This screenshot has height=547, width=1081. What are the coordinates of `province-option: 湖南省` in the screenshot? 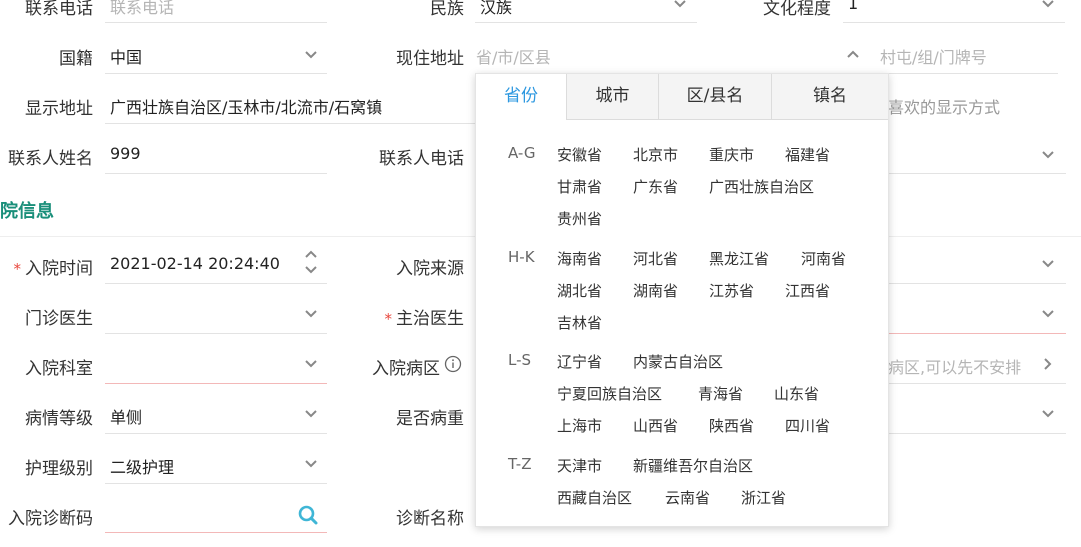 It's located at (655, 290).